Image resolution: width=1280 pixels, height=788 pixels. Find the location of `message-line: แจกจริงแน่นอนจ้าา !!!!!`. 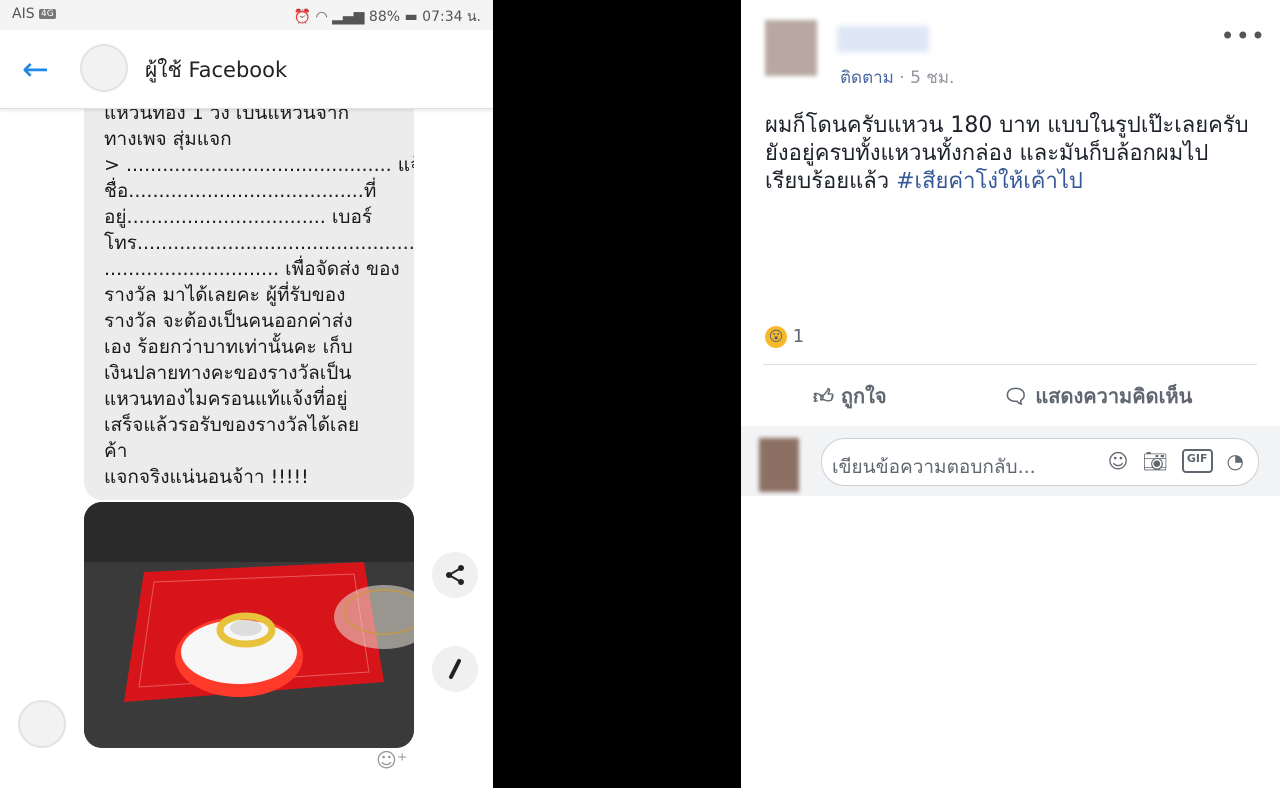

message-line: แจกจริงแน่นอนจ้าา !!!!! is located at coordinates (206, 477).